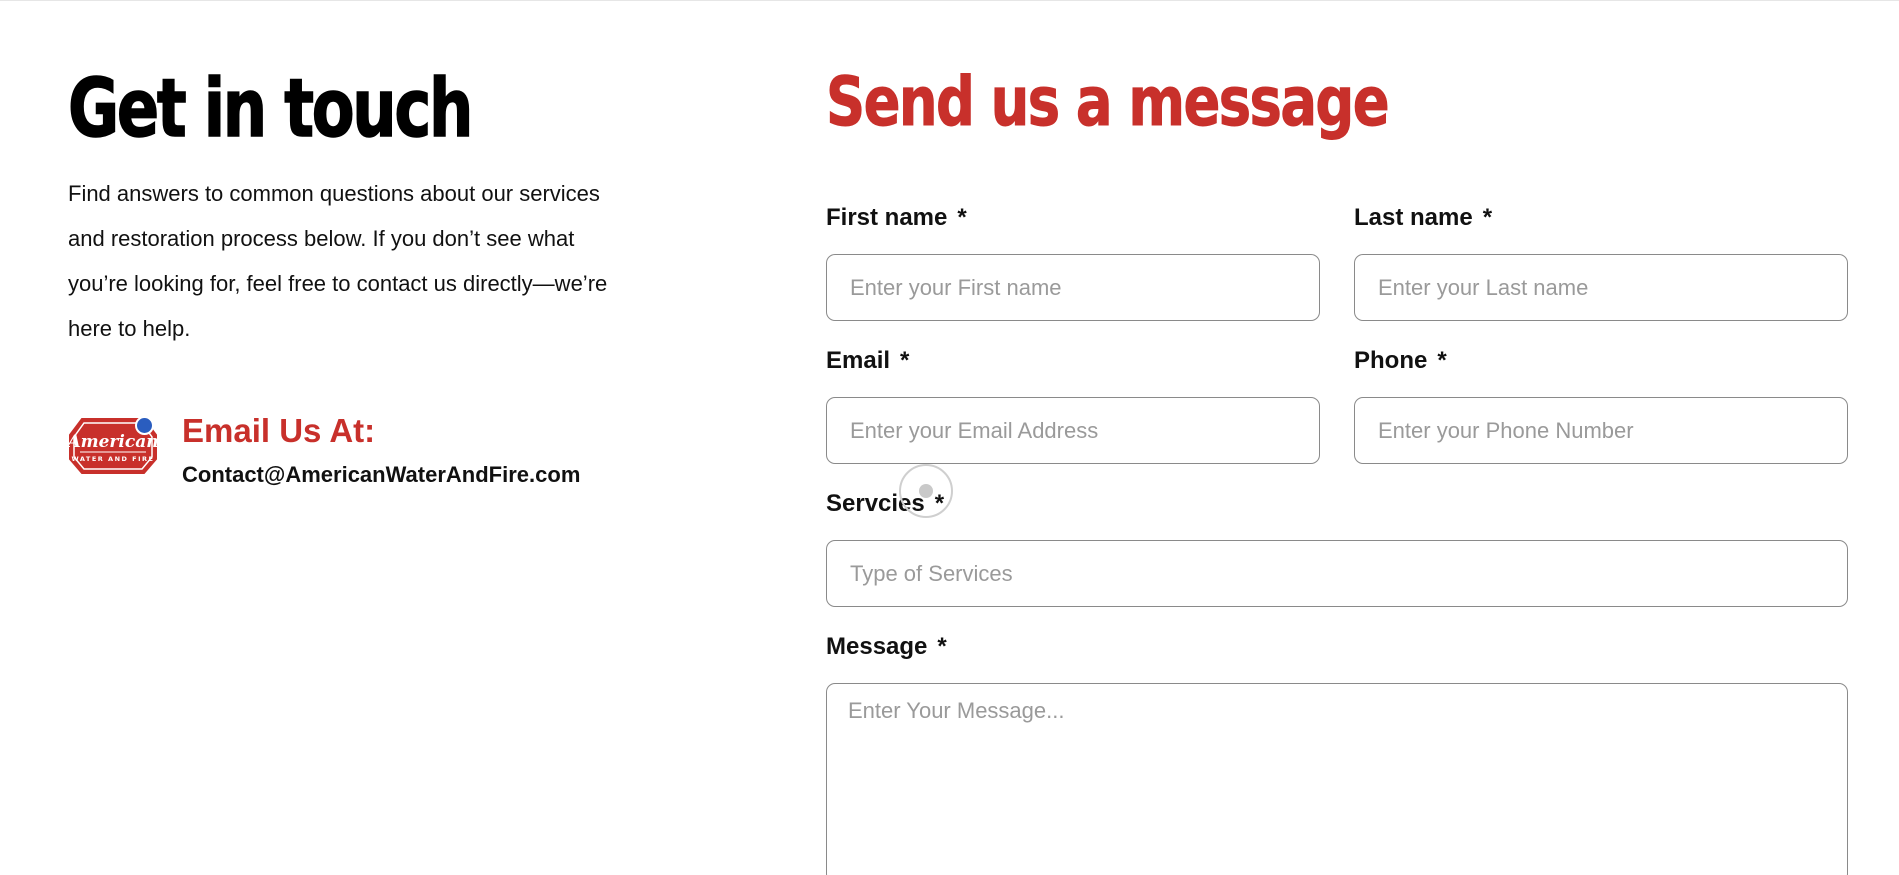  Describe the element at coordinates (1337, 504) in the screenshot. I see `services-label: Servcies *` at that location.